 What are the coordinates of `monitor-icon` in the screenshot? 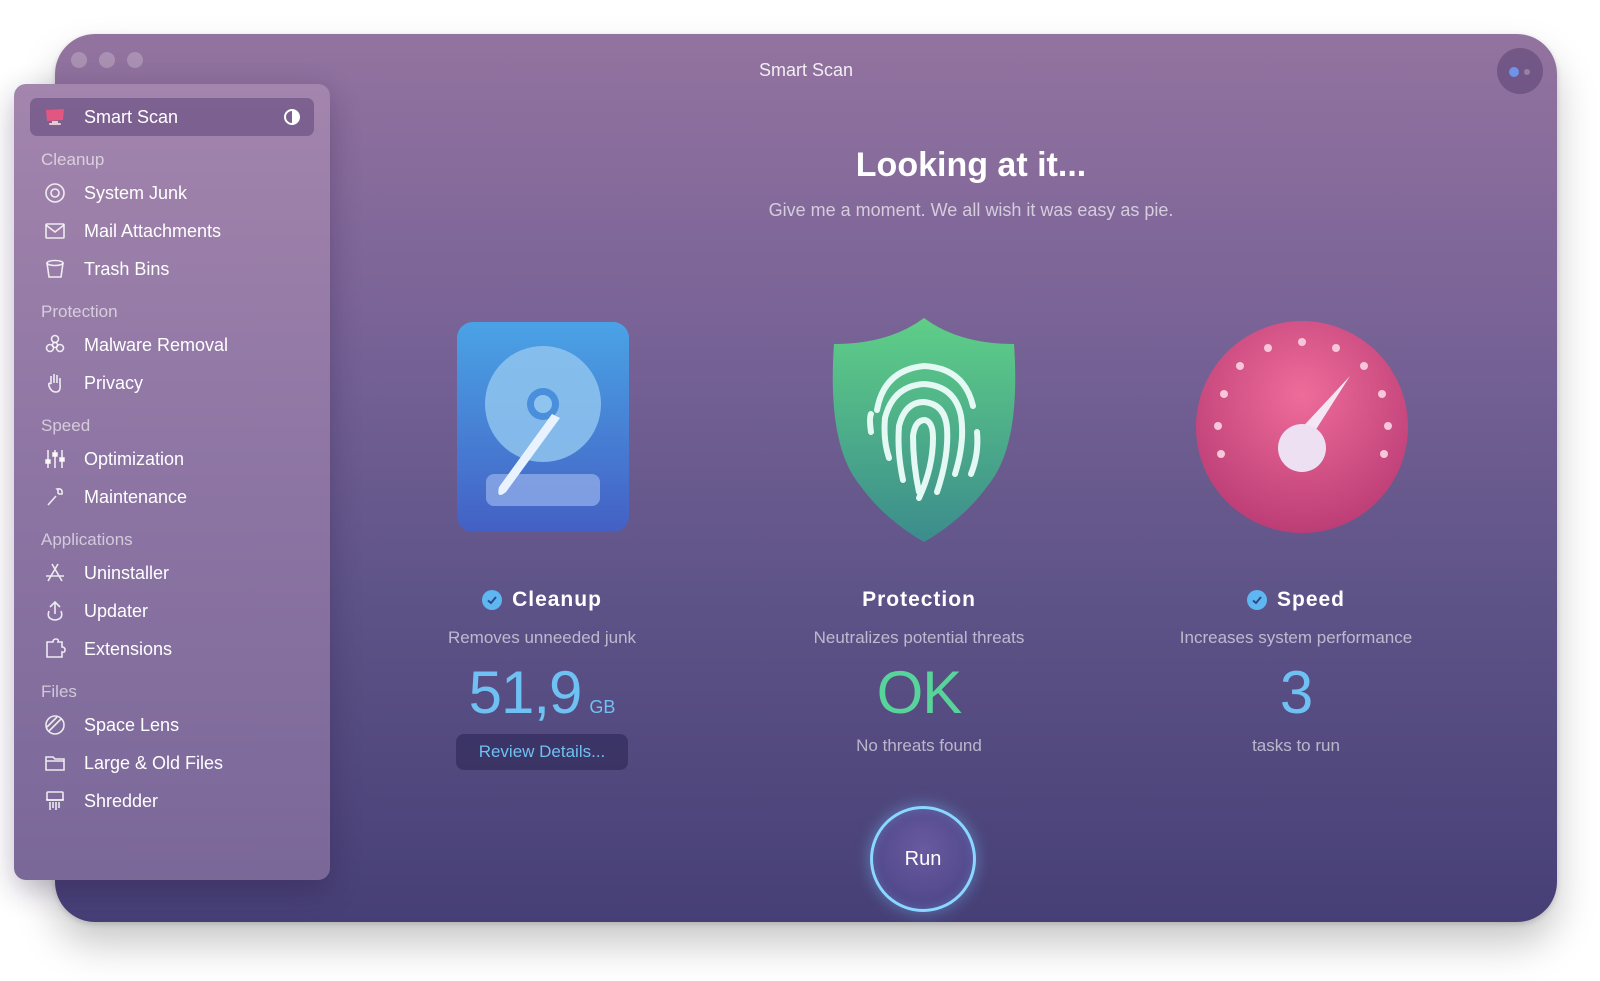 It's located at (55, 117).